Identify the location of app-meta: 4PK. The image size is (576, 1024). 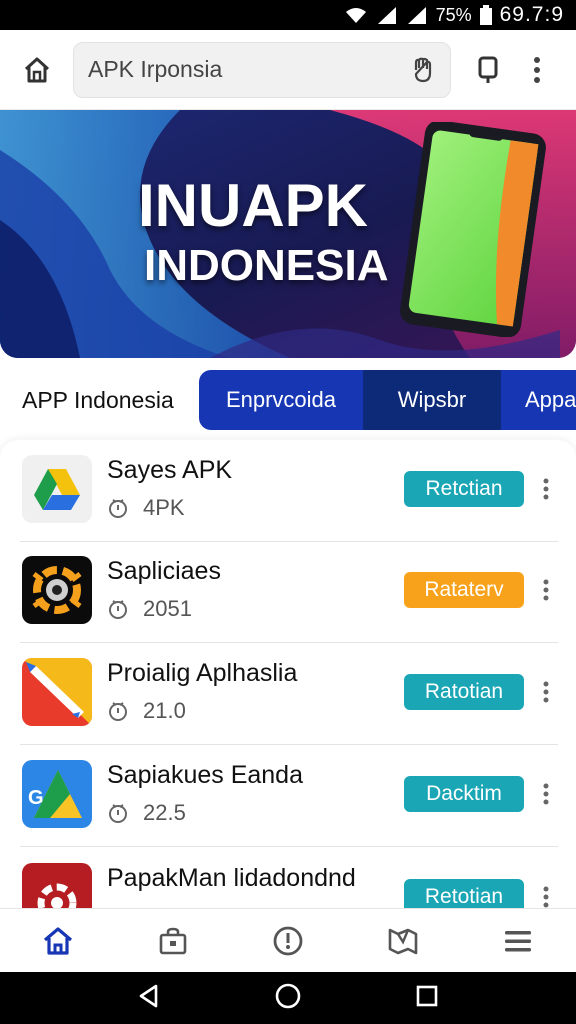
(146, 508).